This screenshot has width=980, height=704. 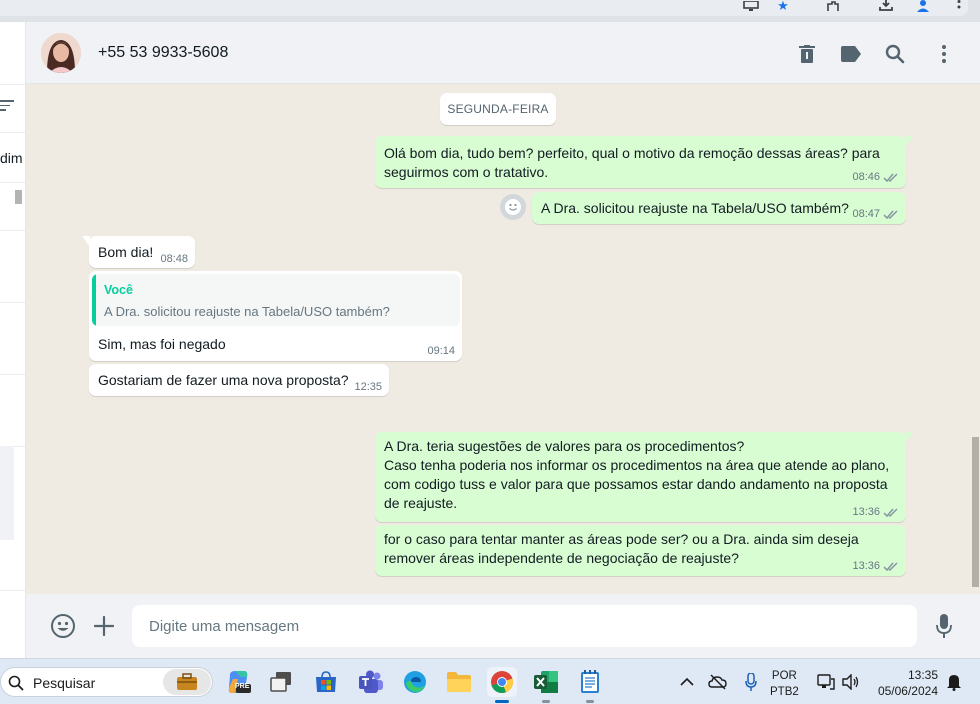 What do you see at coordinates (11, 158) in the screenshot?
I see `chat-list-item-label: dim` at bounding box center [11, 158].